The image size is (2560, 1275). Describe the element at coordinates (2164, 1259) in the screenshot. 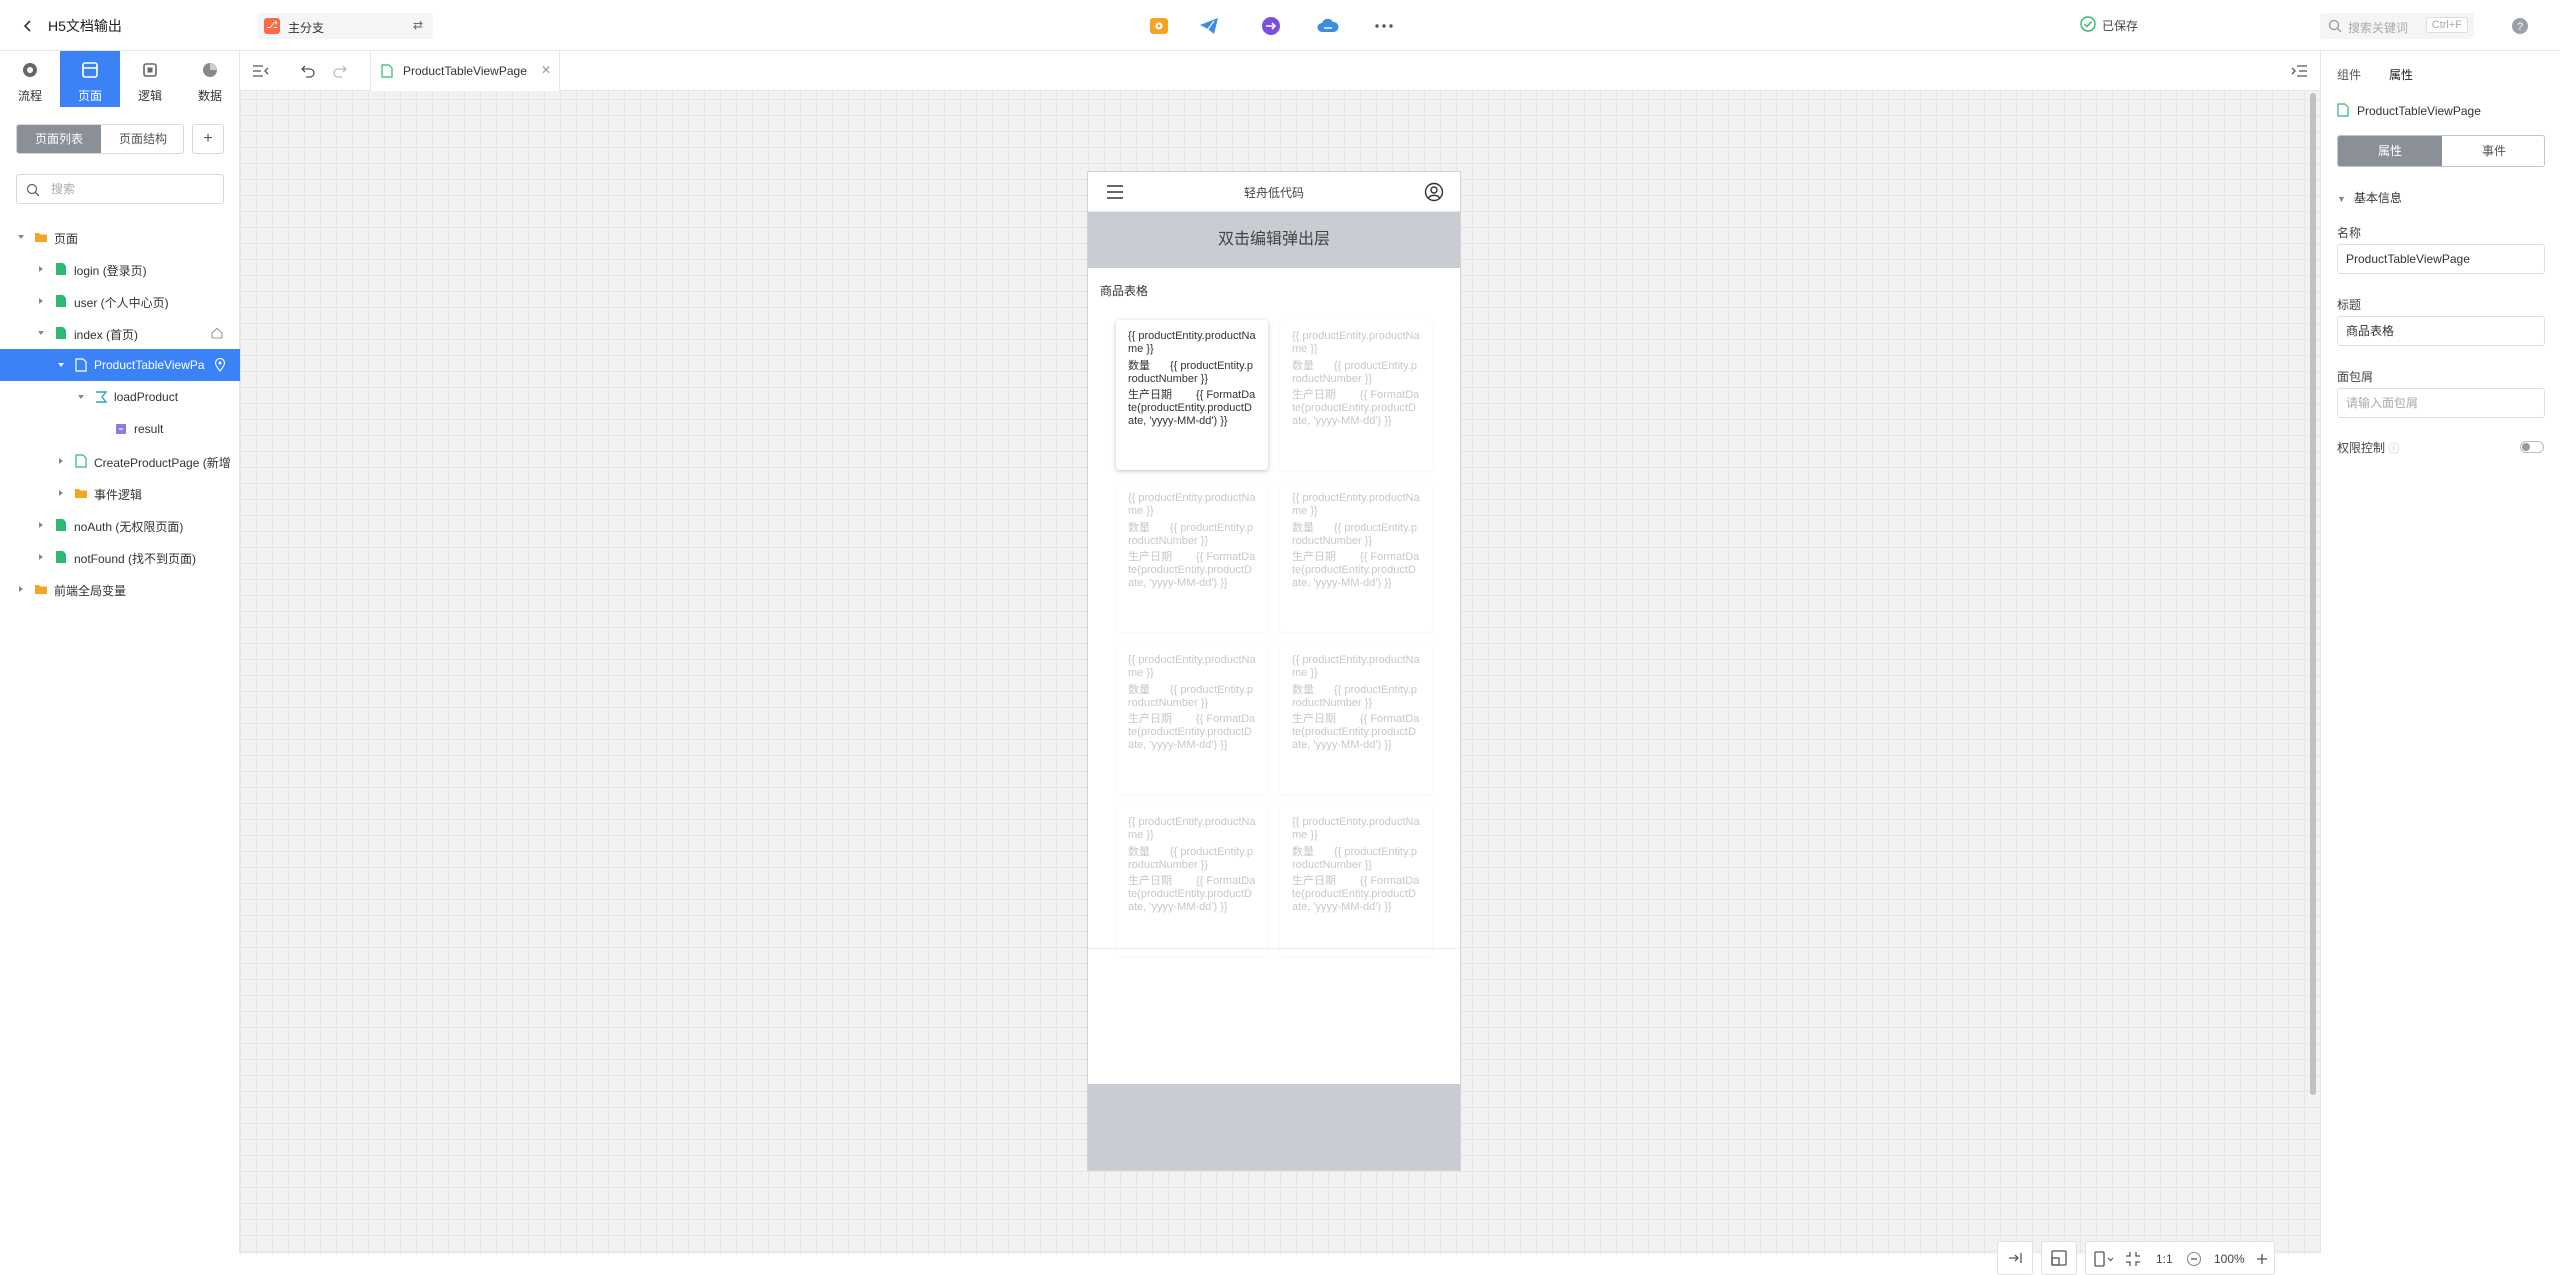

I see `zoom-ratio: 1:1` at that location.